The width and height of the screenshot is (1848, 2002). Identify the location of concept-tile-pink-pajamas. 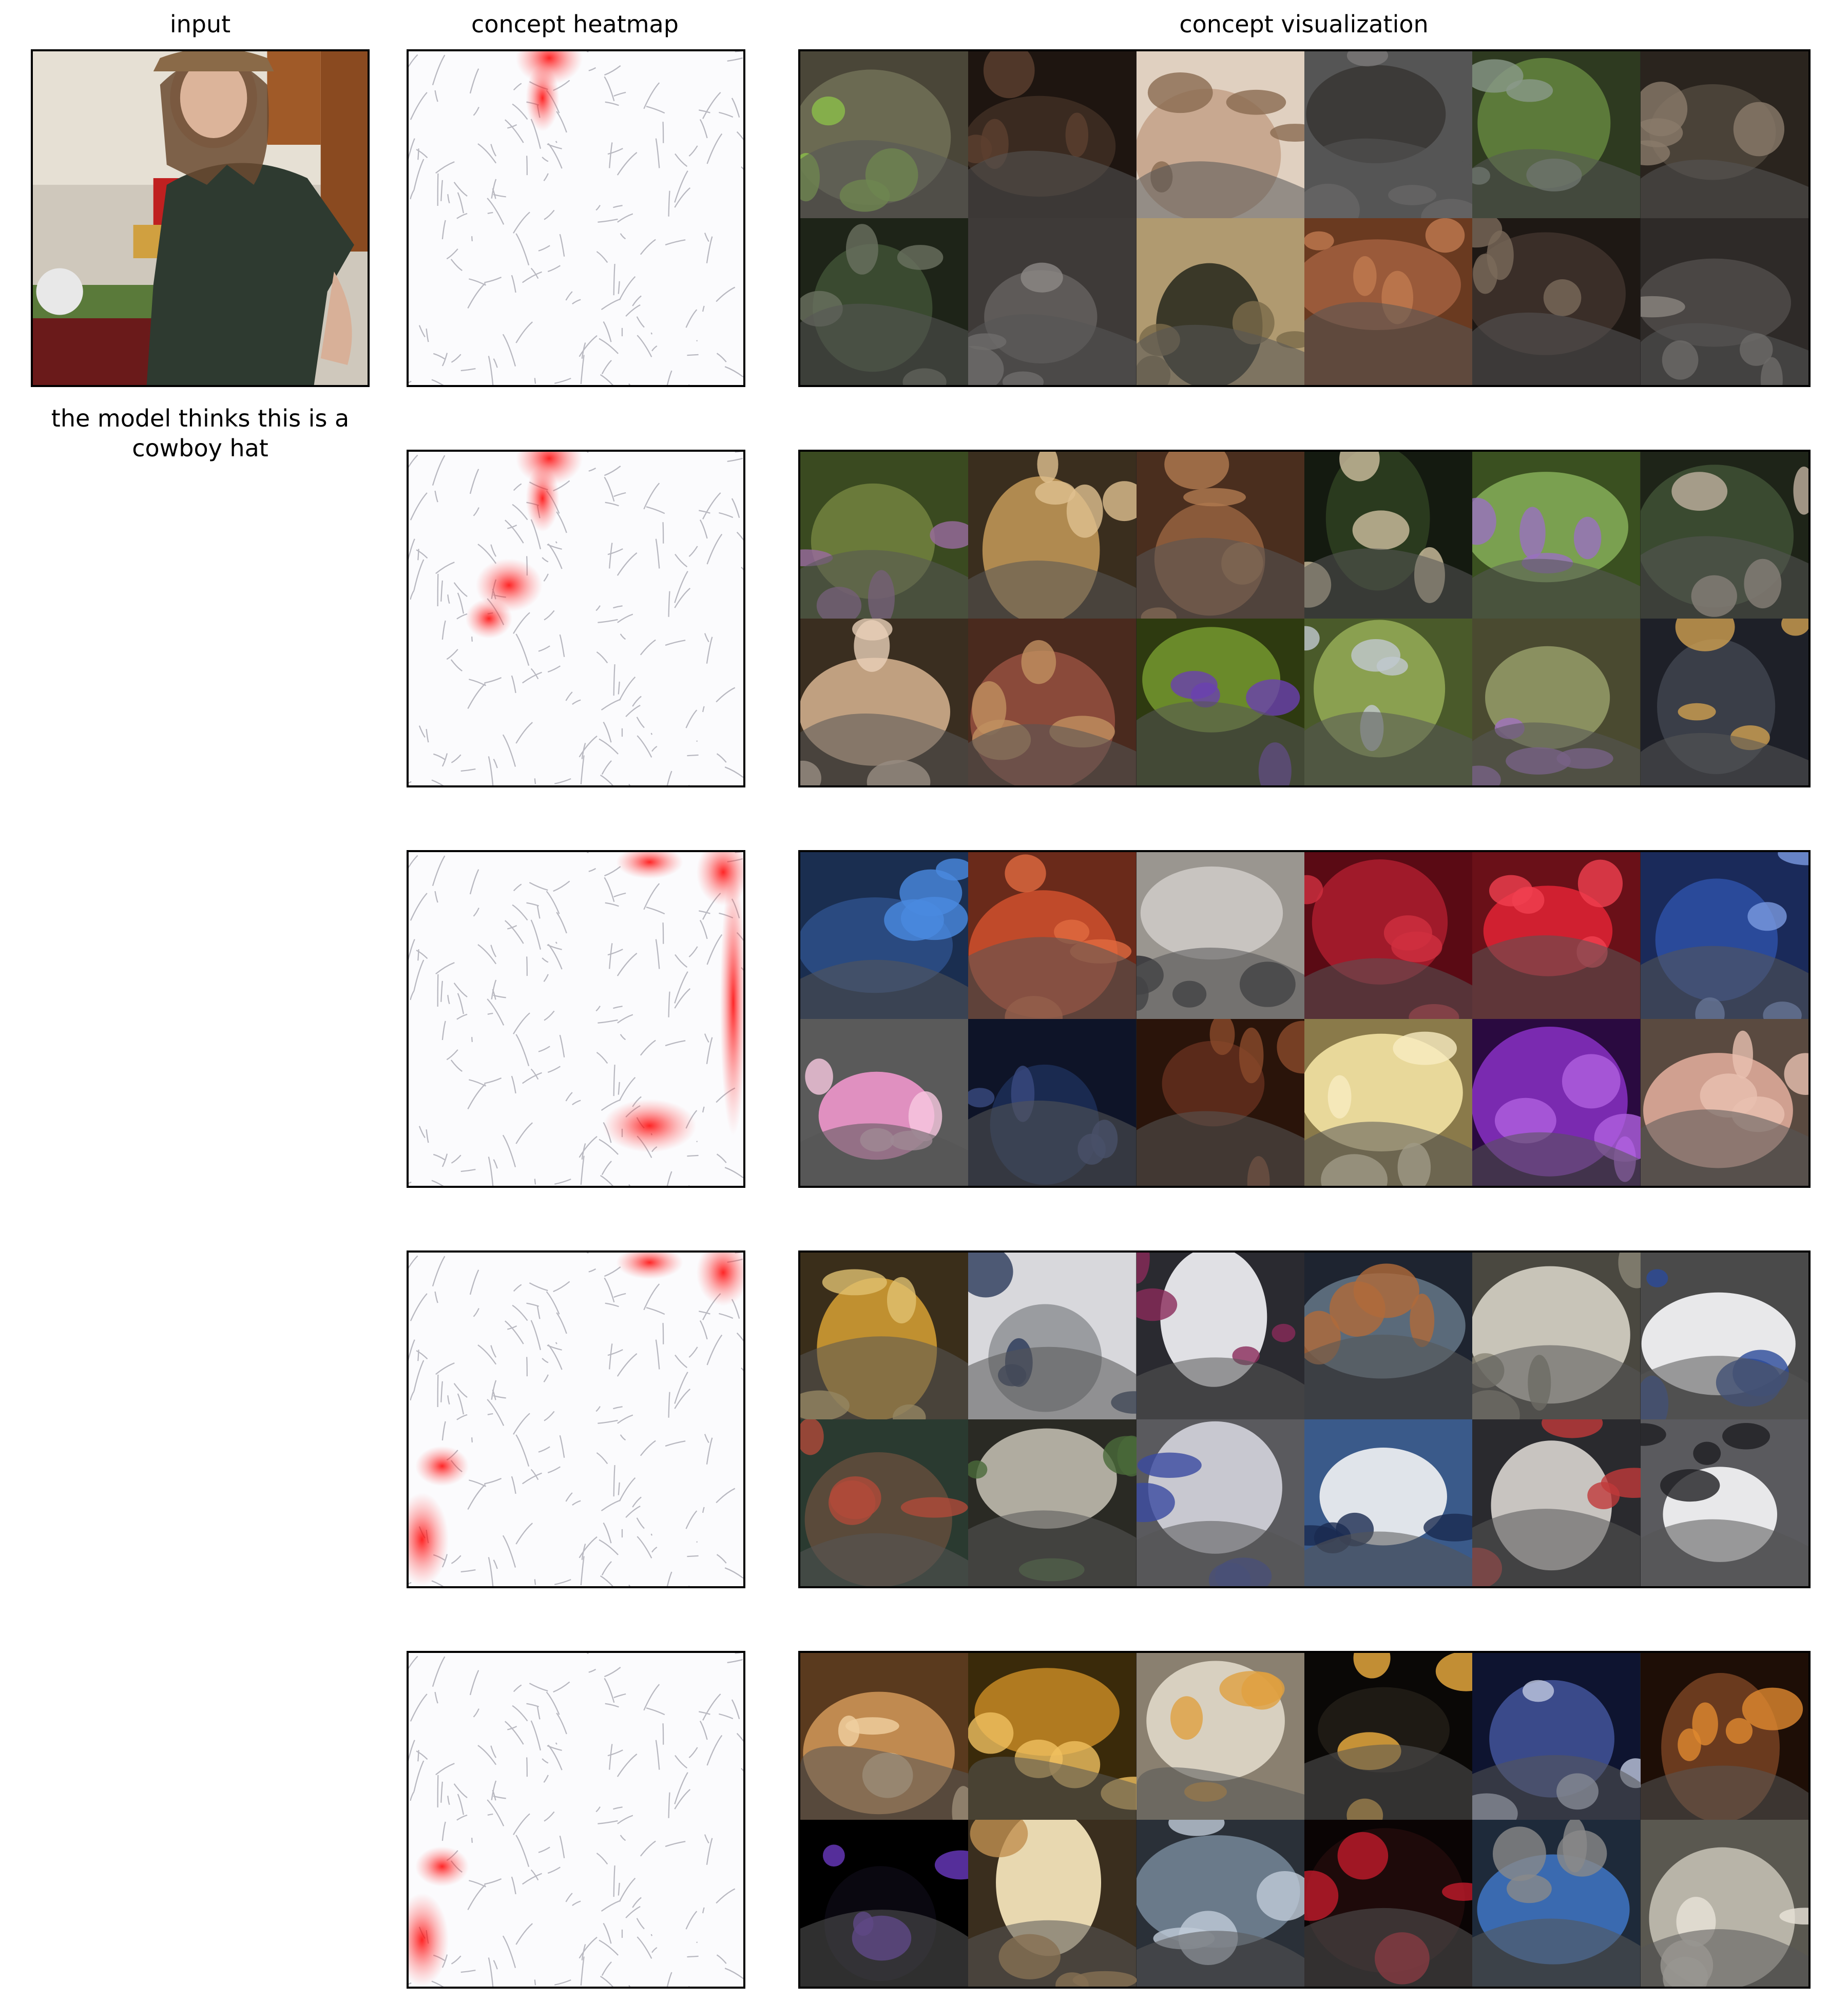
(884, 1102).